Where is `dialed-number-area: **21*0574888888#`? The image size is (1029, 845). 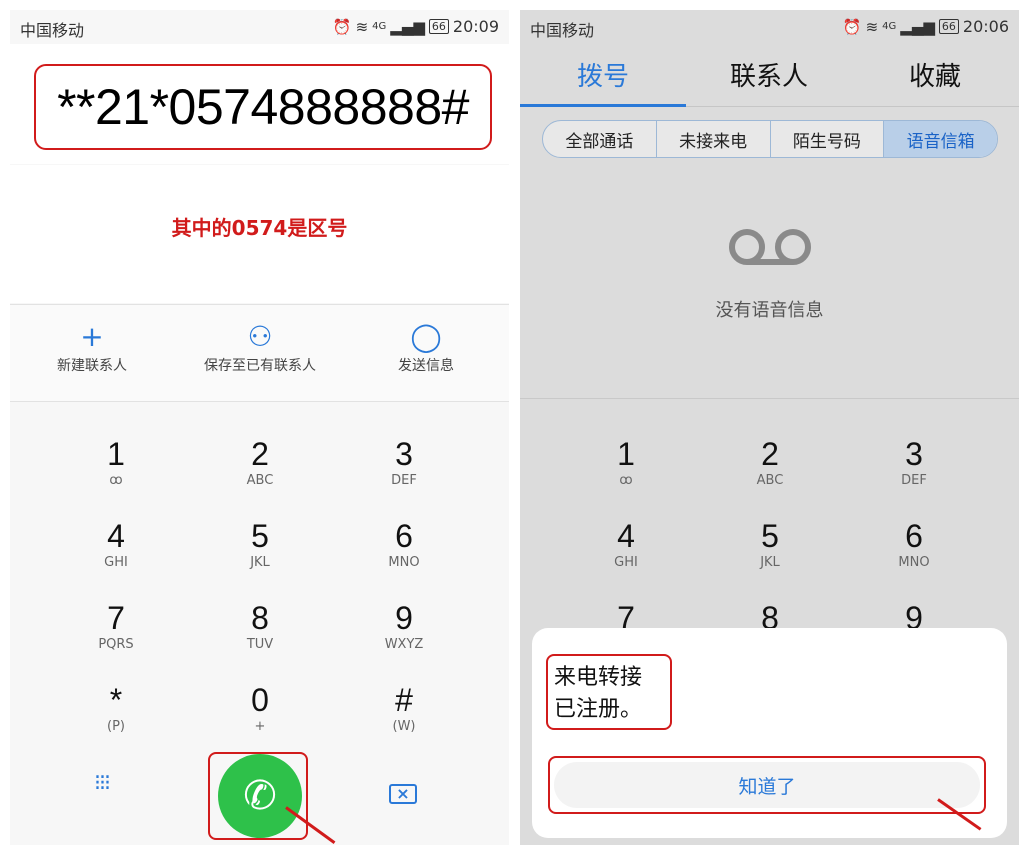
dialed-number-area: **21*0574888888# is located at coordinates (259, 104).